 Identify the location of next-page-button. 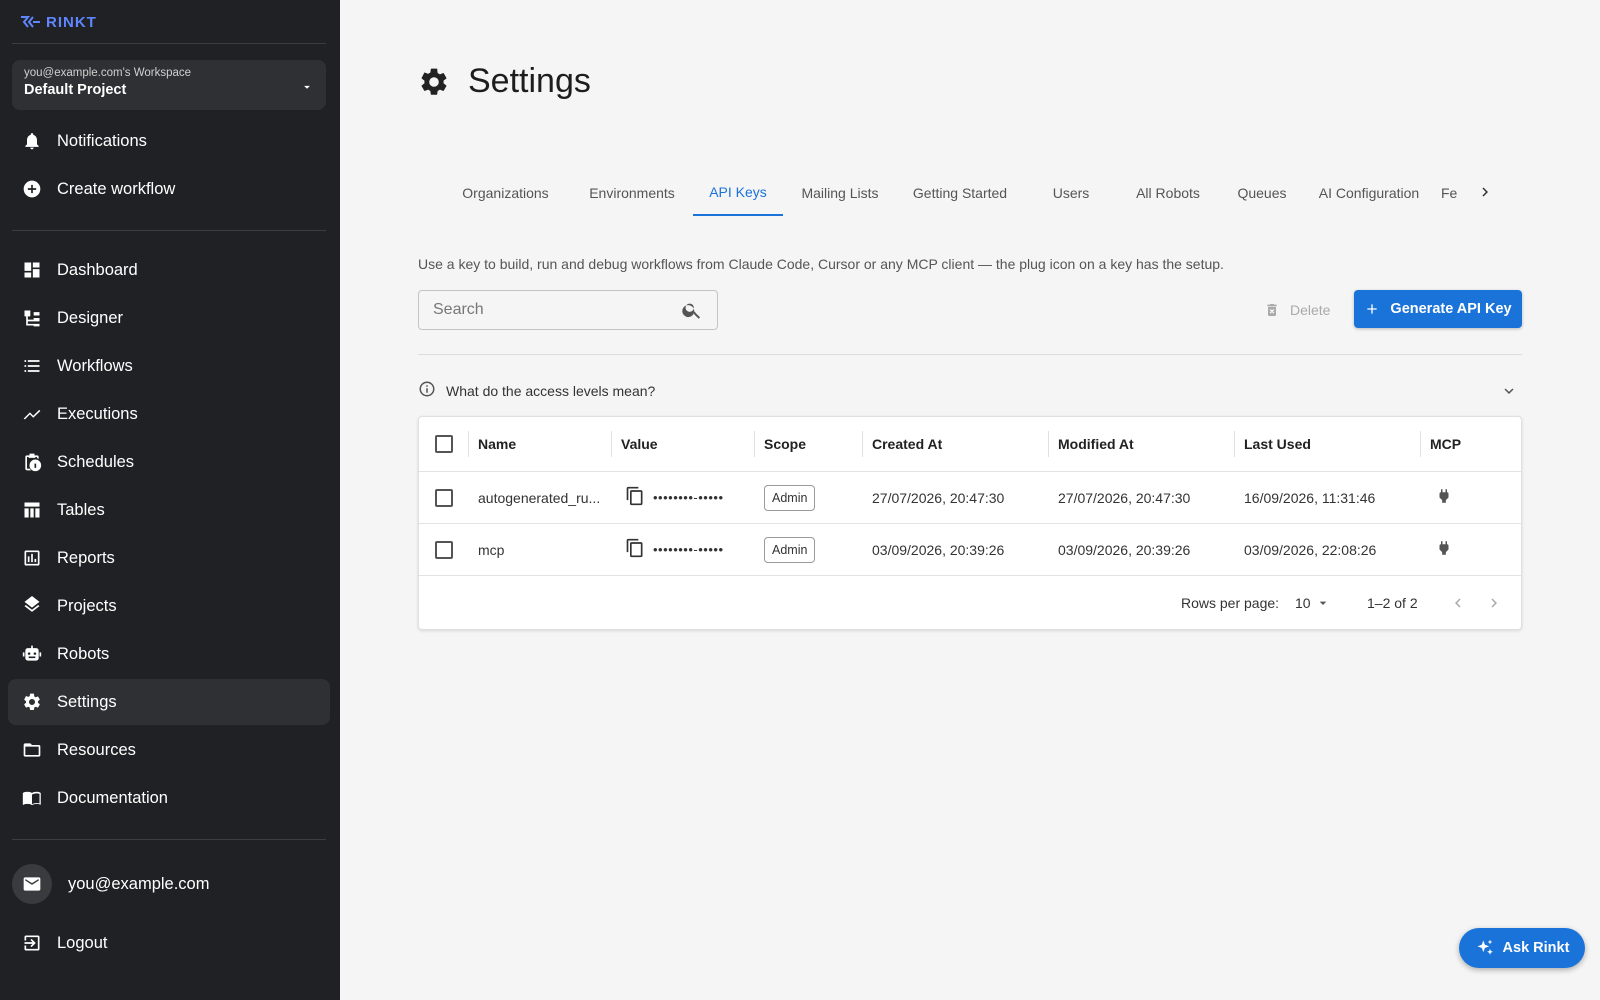
(1494, 603).